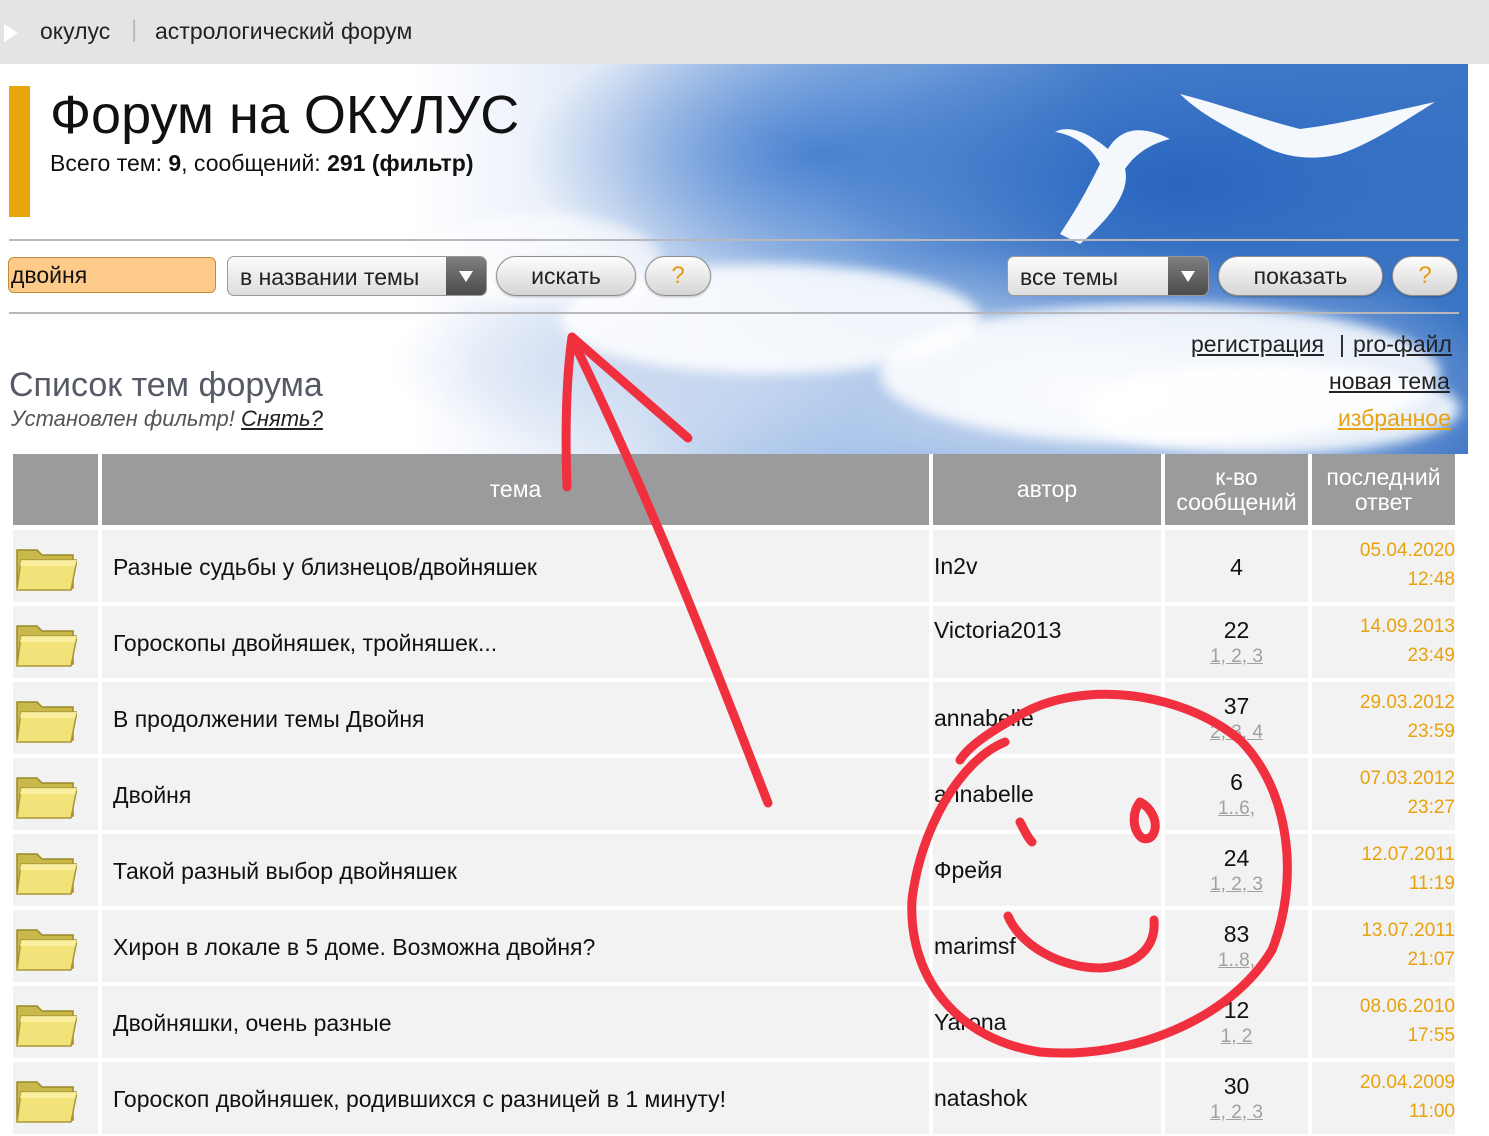 This screenshot has height=1136, width=1489. I want to click on last-reply-date: 14.09.2013, so click(1407, 626).